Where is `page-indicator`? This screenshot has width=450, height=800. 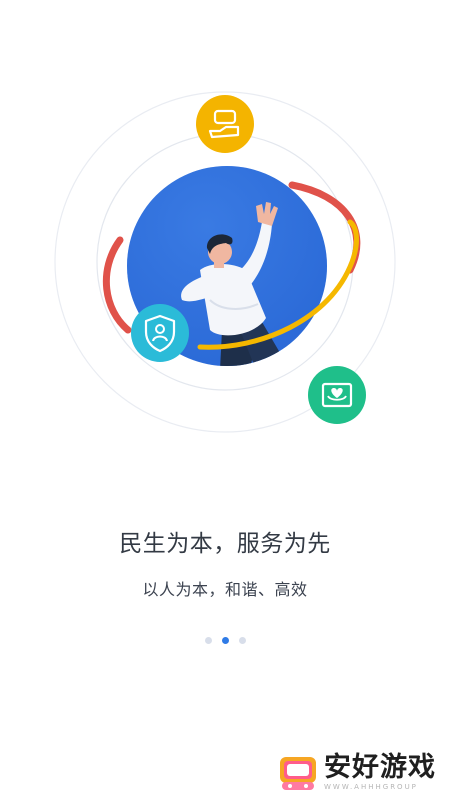
page-indicator is located at coordinates (225, 640).